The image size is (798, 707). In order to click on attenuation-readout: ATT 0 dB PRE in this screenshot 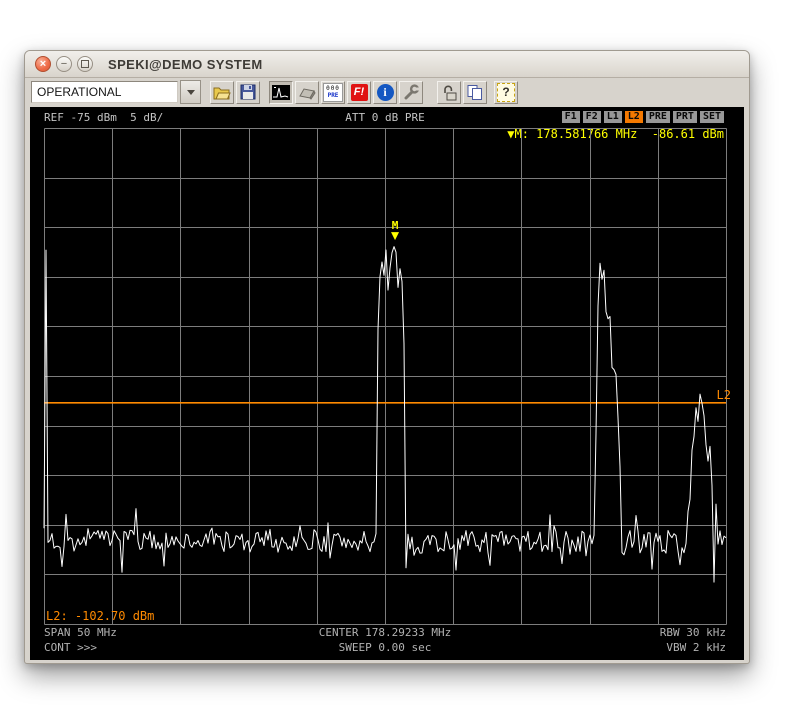, I will do `click(385, 117)`.